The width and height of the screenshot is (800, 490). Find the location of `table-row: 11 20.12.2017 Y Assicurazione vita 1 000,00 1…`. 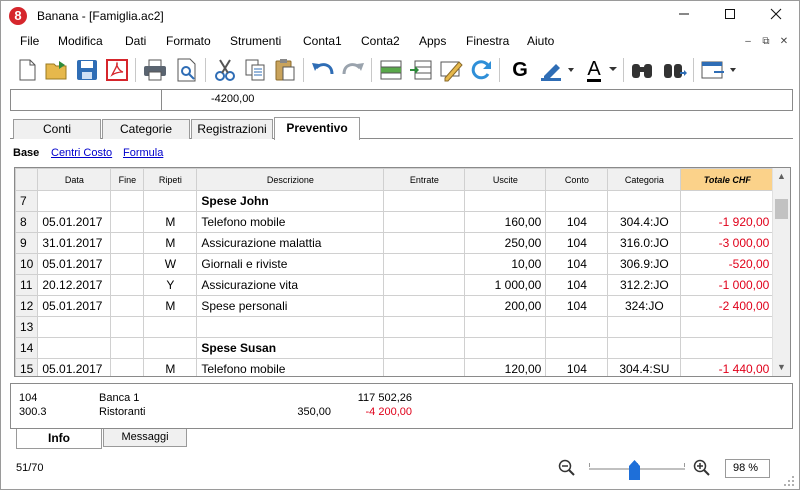

table-row: 11 20.12.2017 Y Assicurazione vita 1 000,00 1… is located at coordinates (395, 285).